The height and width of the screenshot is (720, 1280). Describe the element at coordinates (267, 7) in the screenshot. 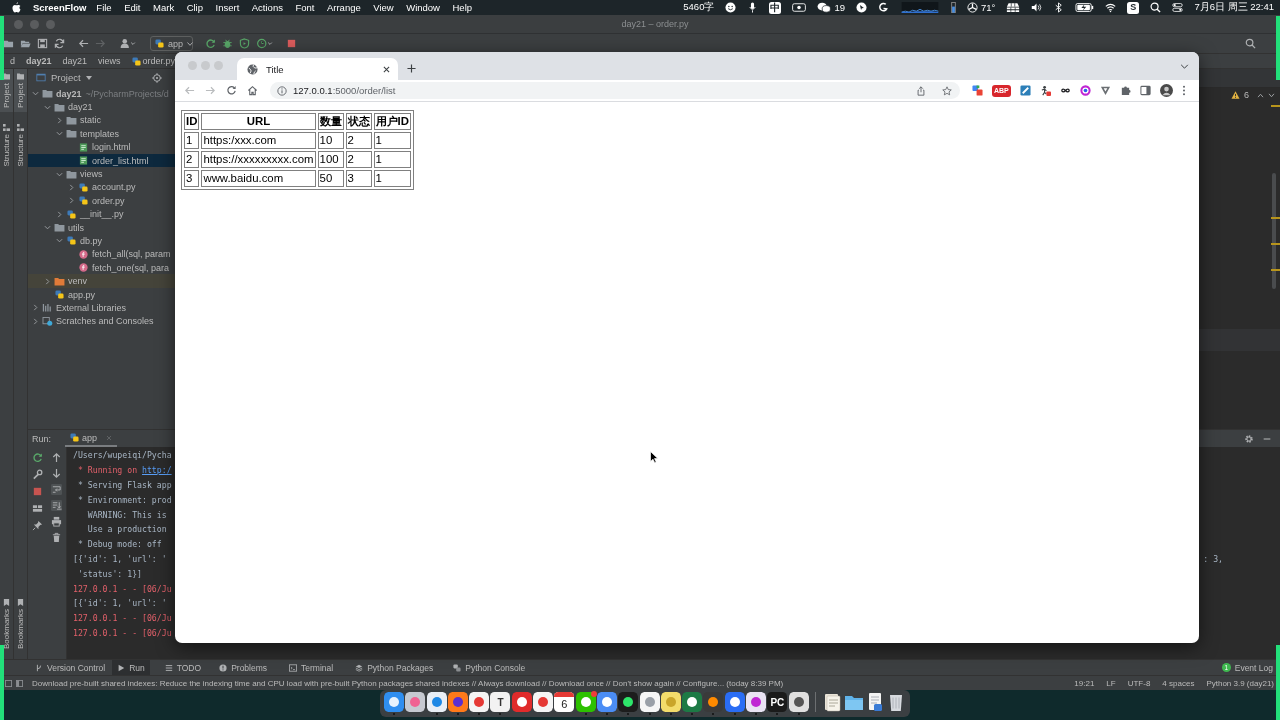

I see `menu-item: Actions` at that location.